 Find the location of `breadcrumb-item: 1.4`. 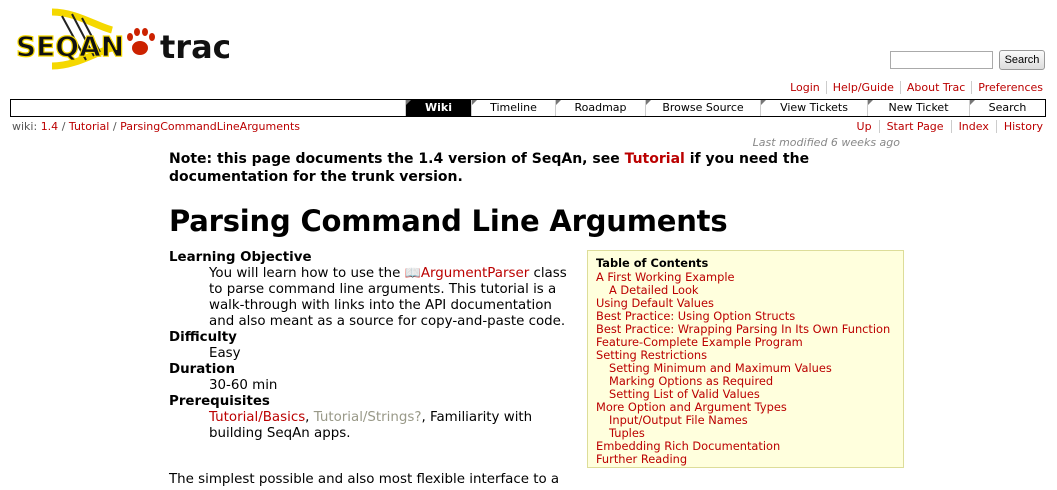

breadcrumb-item: 1.4 is located at coordinates (50, 126).